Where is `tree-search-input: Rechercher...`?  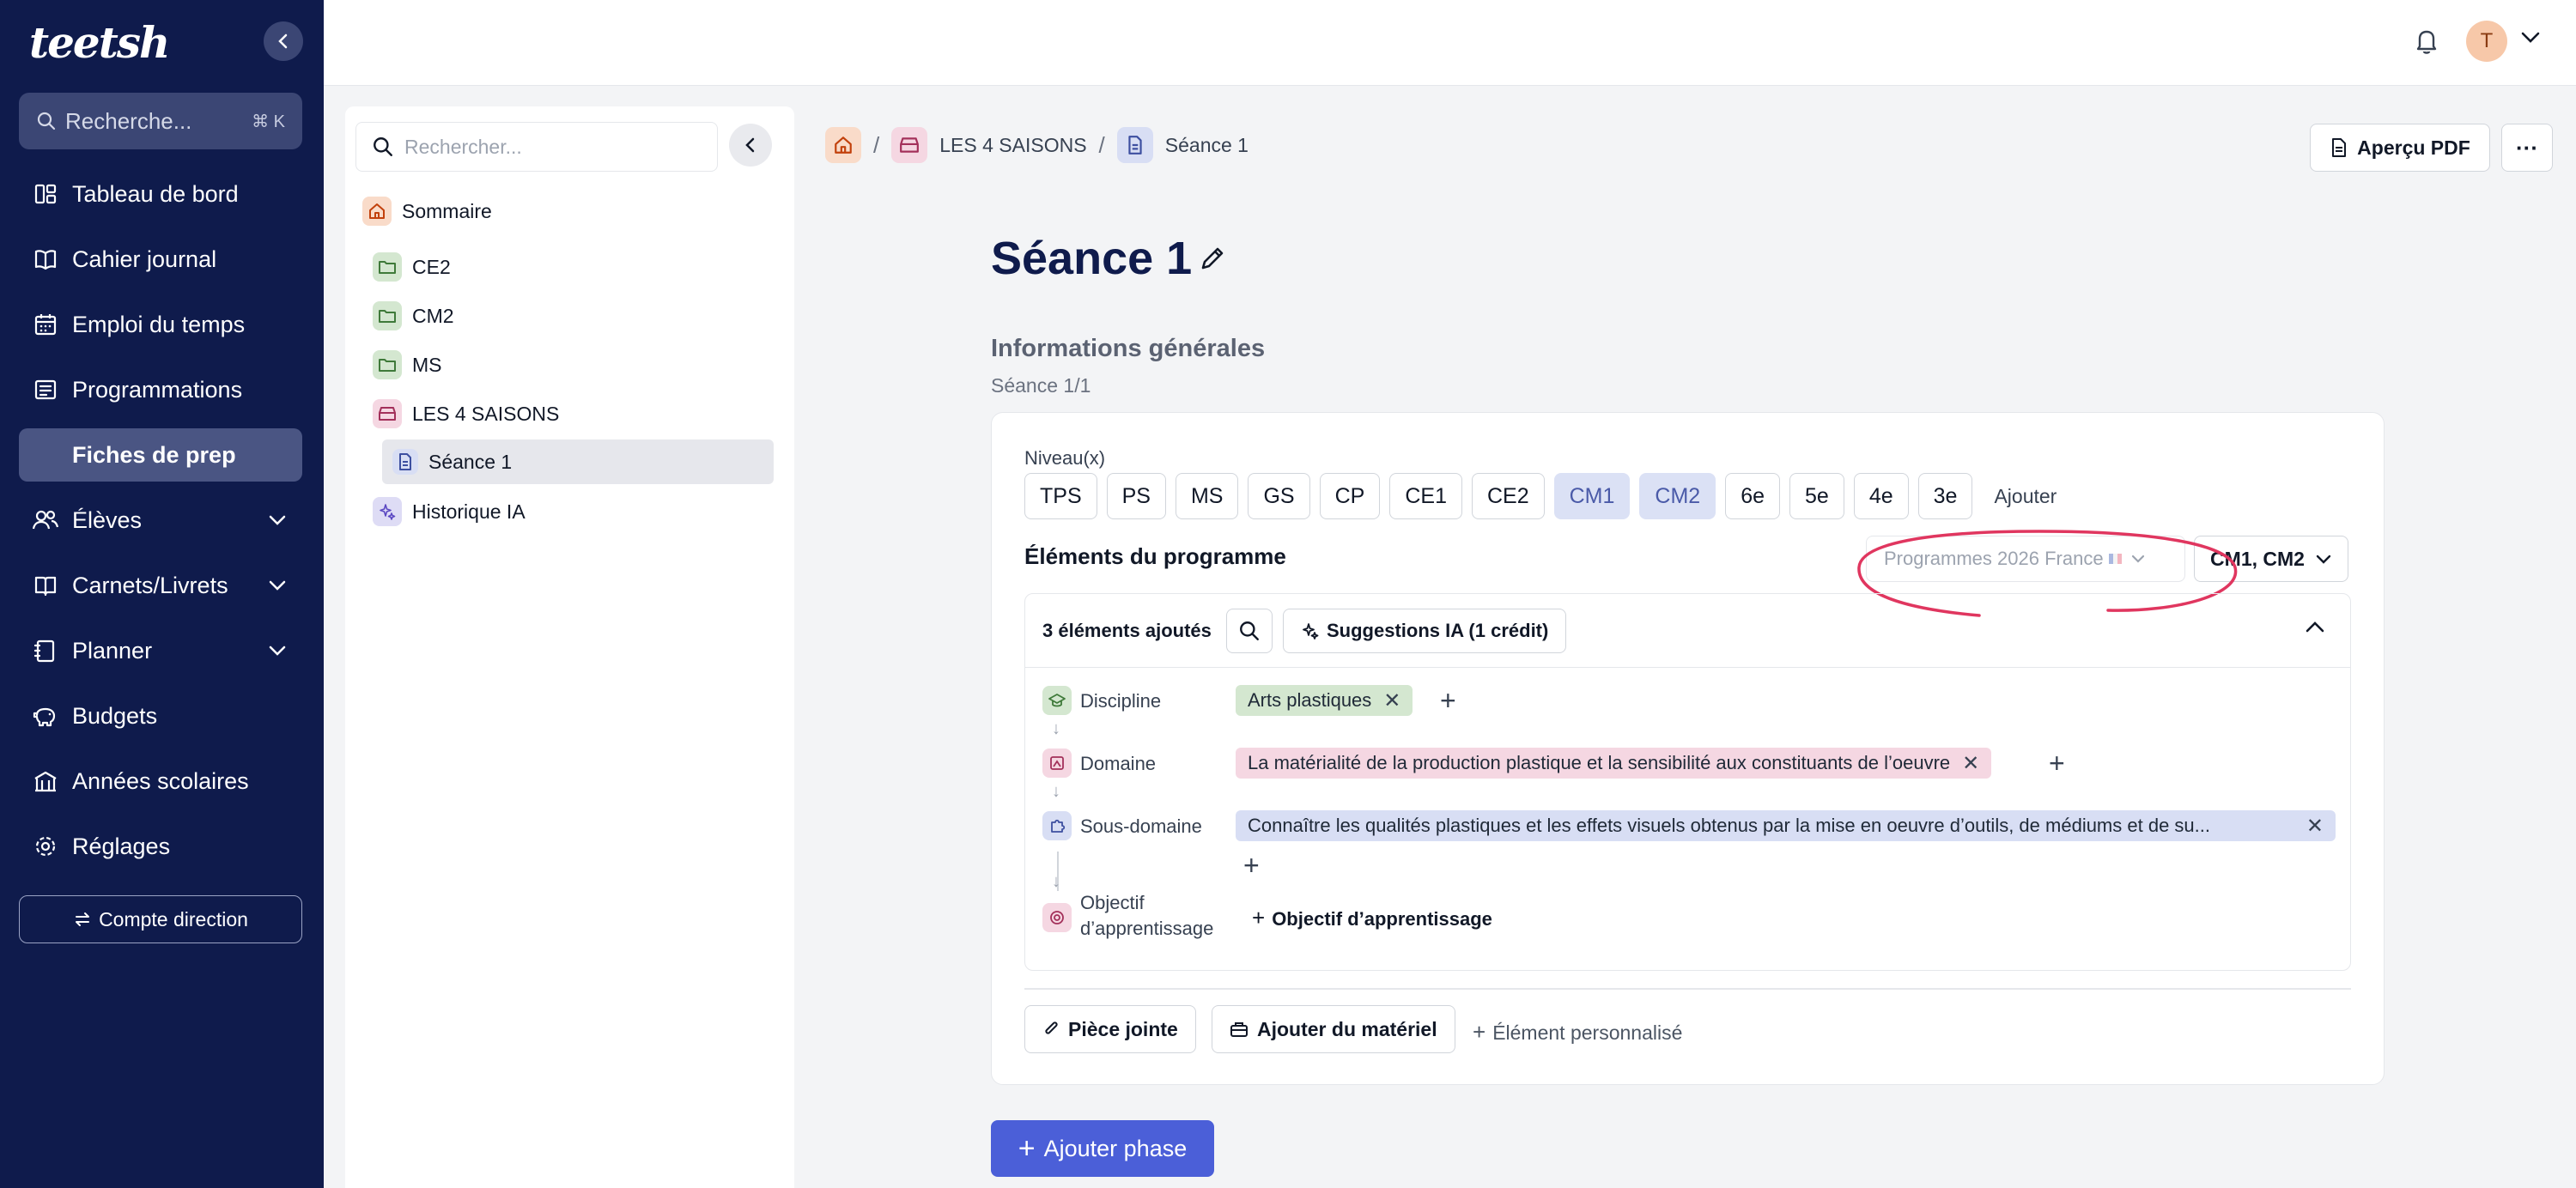 tree-search-input: Rechercher... is located at coordinates (536, 147).